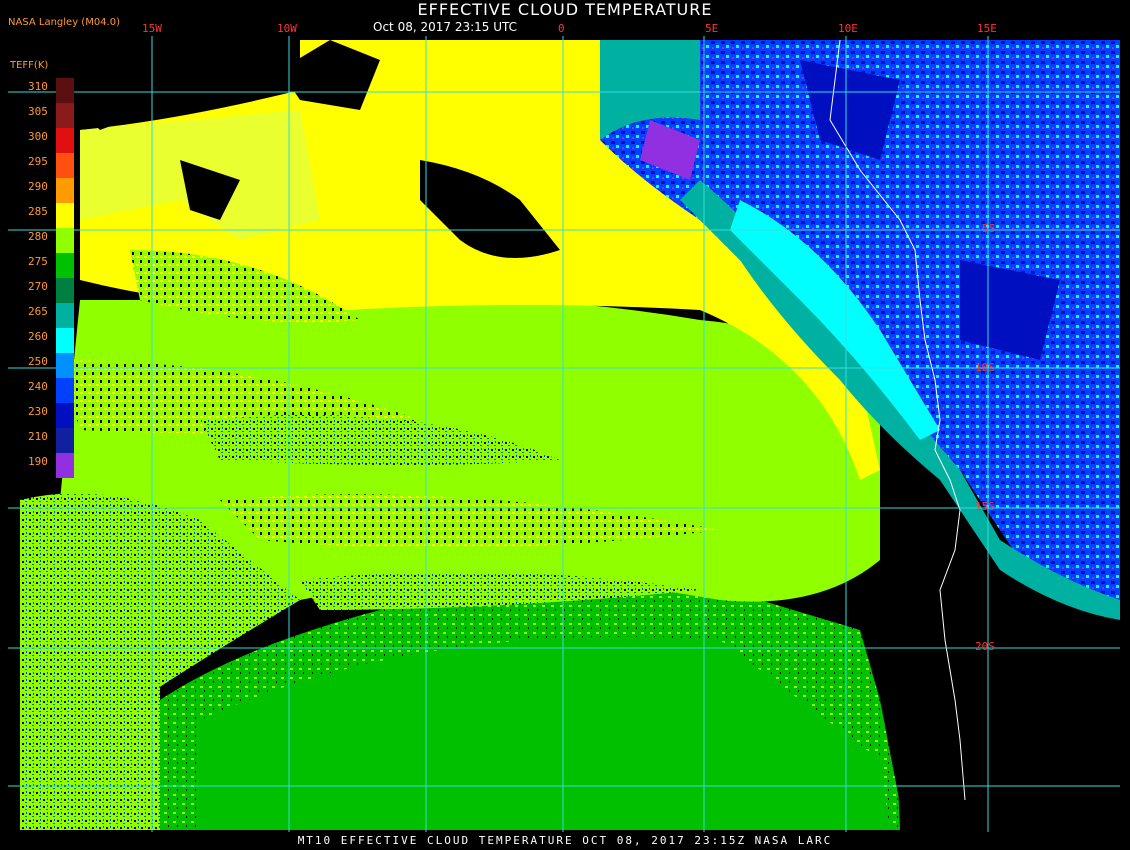  What do you see at coordinates (51, 165) in the screenshot?
I see `legend-row: 295` at bounding box center [51, 165].